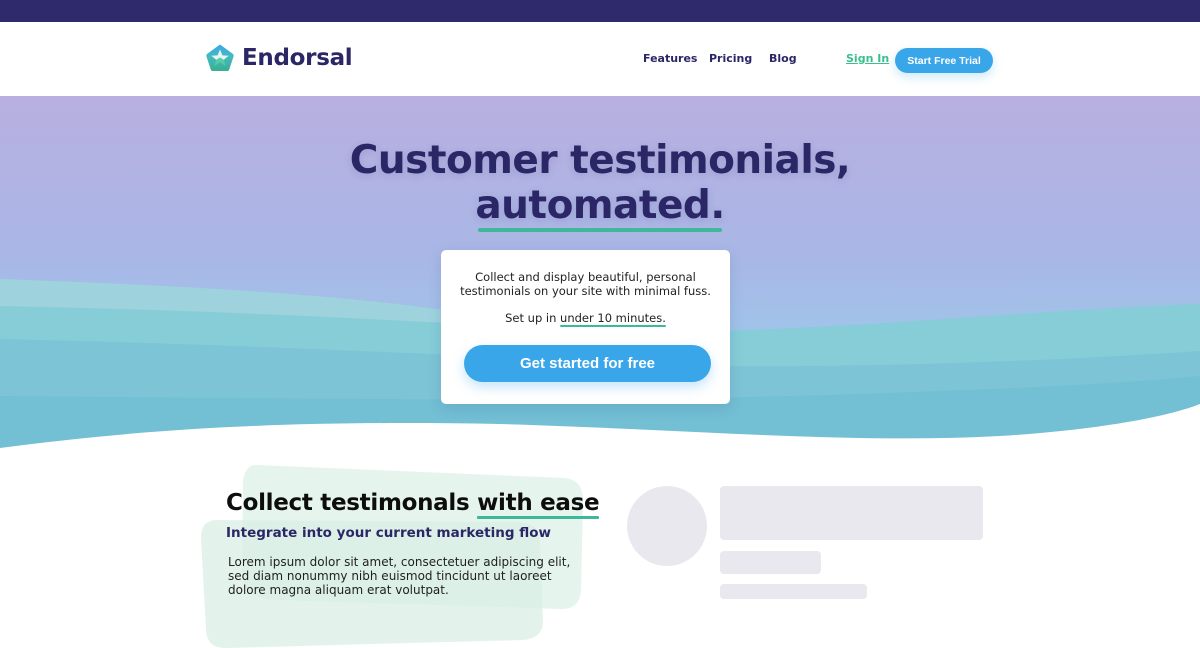 Image resolution: width=1200 pixels, height=648 pixels. I want to click on title-underline, so click(600, 230).